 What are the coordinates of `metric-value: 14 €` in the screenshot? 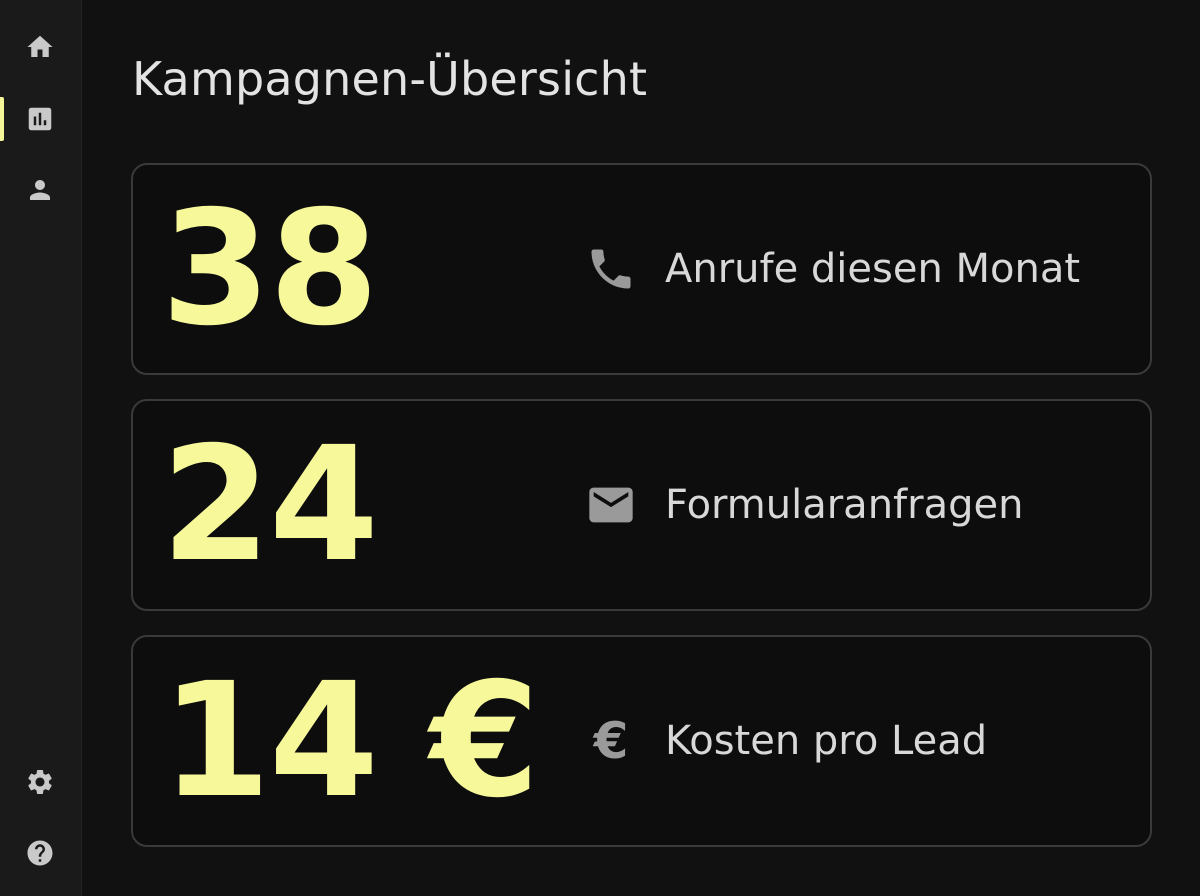 It's located at (350, 741).